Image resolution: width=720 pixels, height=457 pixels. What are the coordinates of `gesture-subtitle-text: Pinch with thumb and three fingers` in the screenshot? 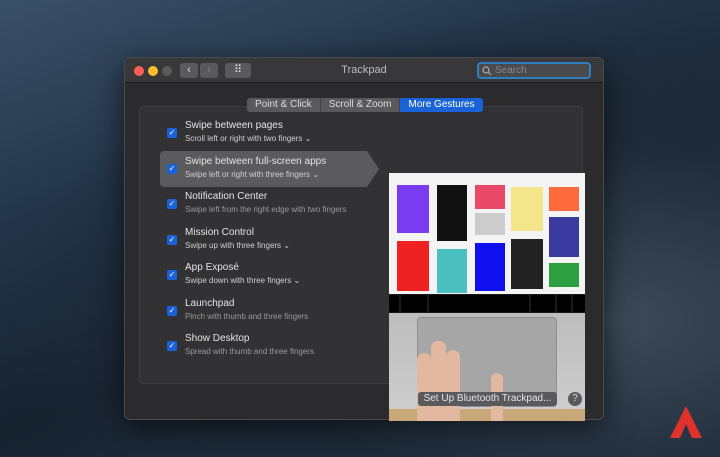 It's located at (247, 316).